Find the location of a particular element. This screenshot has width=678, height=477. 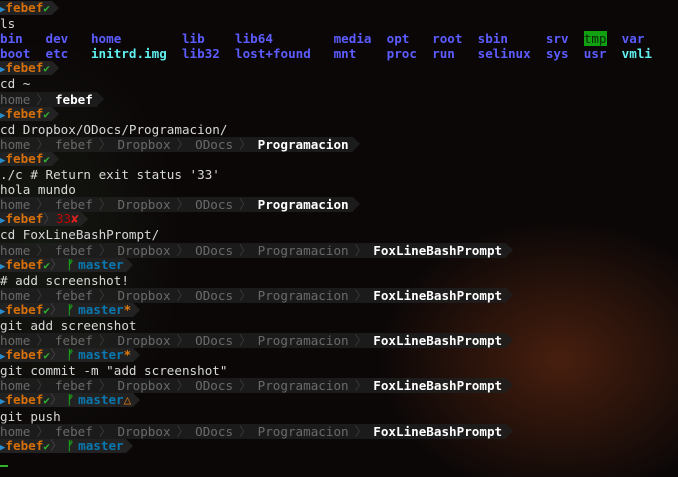

ls-entry: lost+found is located at coordinates (273, 54).